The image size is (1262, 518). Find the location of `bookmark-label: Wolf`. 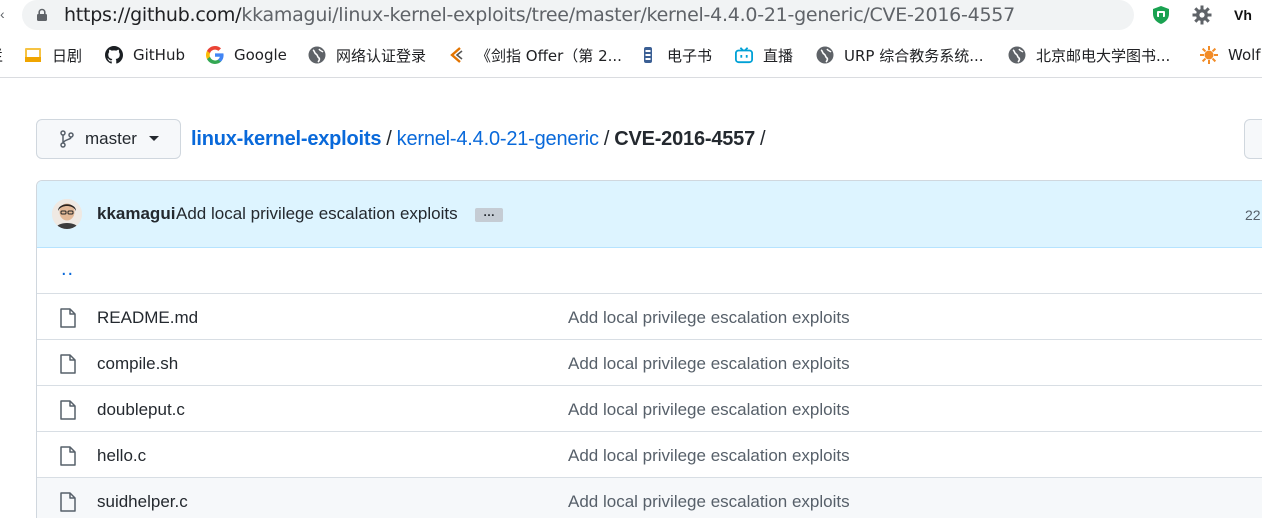

bookmark-label: Wolf is located at coordinates (1244, 55).